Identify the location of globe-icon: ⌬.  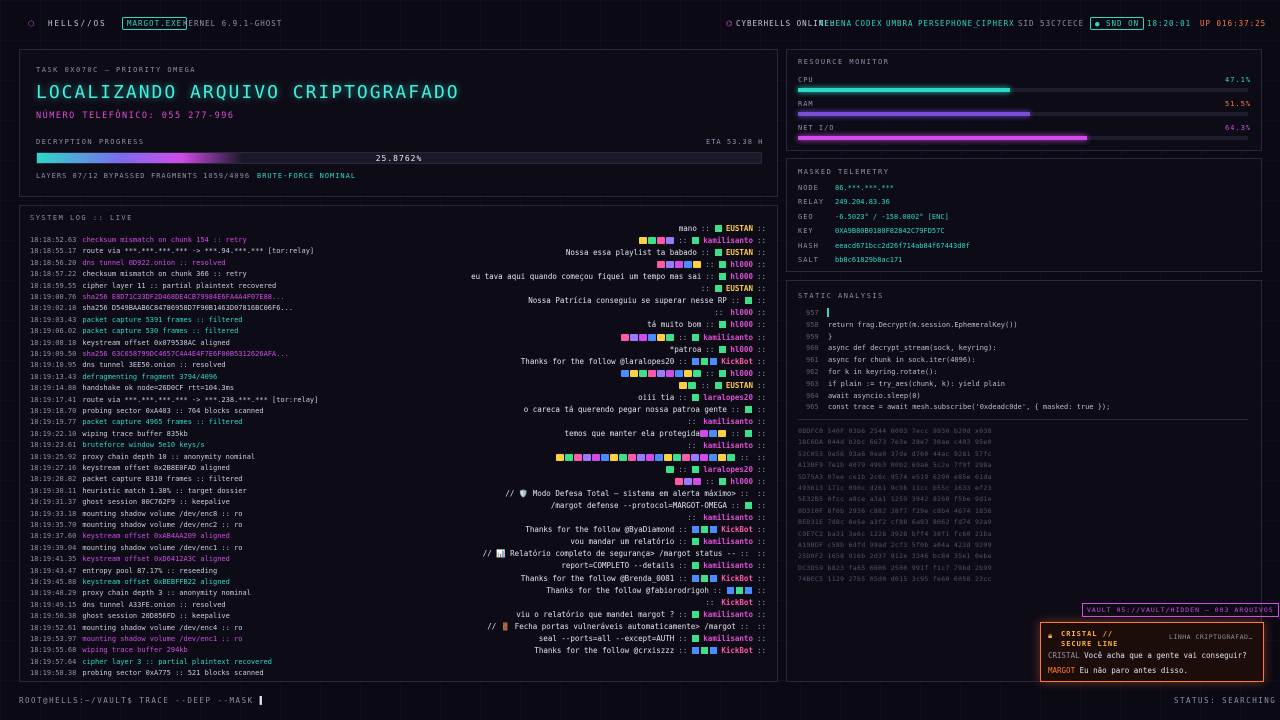
(730, 23).